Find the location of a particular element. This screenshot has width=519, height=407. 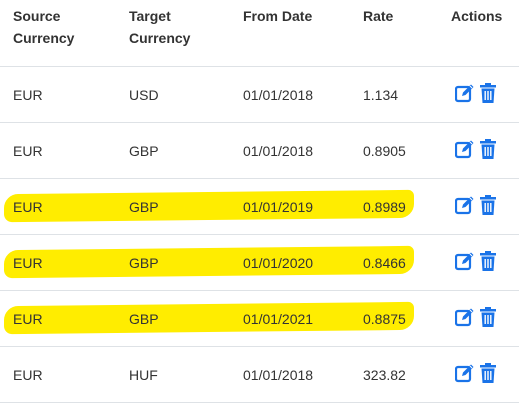

cell-from-date: 01/01/2020 is located at coordinates (278, 263).